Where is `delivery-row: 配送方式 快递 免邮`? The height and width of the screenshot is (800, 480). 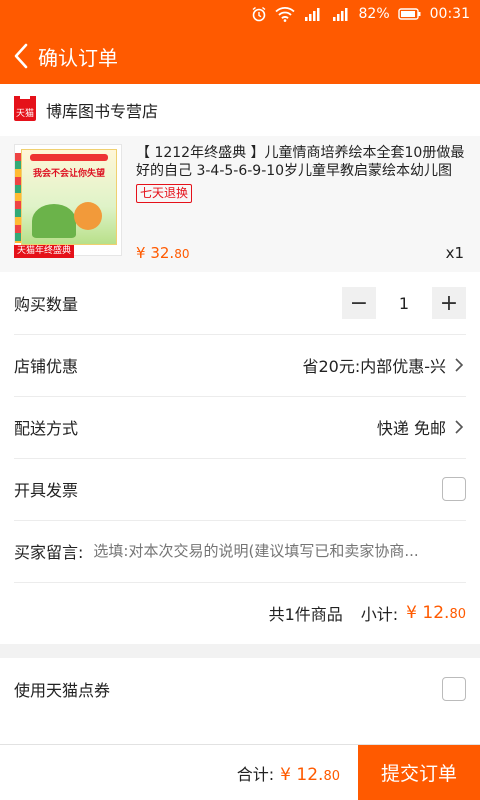
delivery-row: 配送方式 快递 免邮 is located at coordinates (240, 427).